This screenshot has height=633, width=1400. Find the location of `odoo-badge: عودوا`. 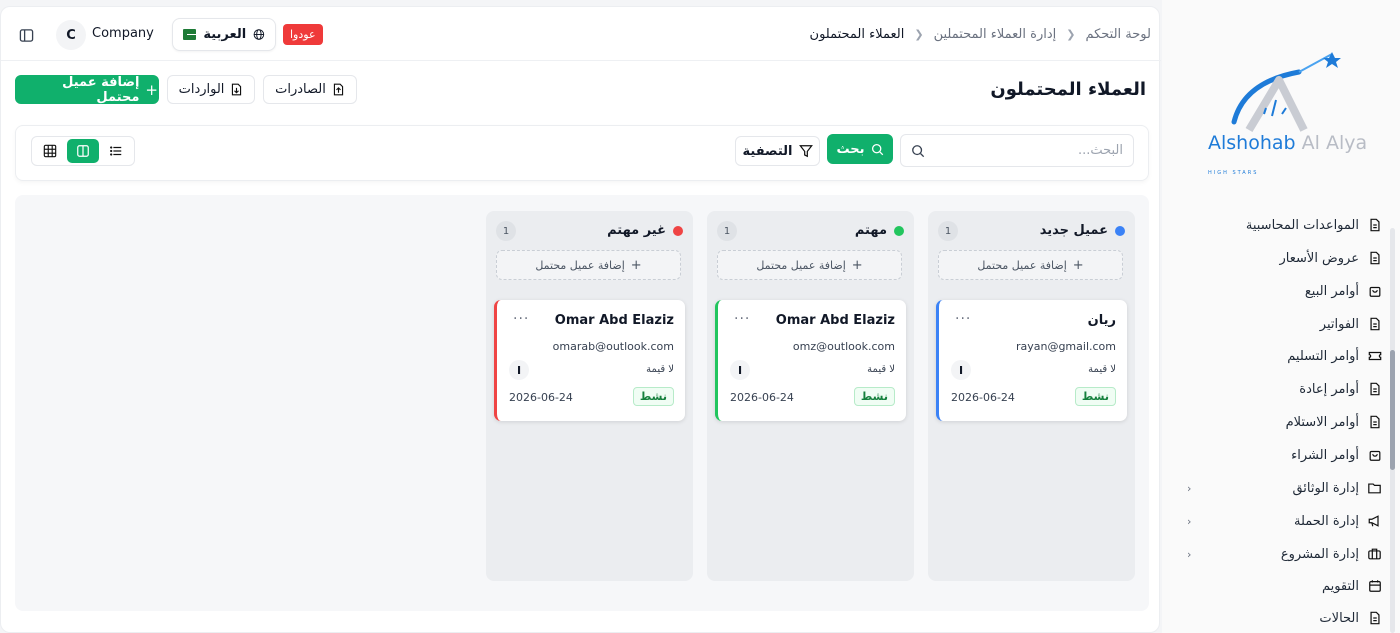

odoo-badge: عودوا is located at coordinates (303, 34).